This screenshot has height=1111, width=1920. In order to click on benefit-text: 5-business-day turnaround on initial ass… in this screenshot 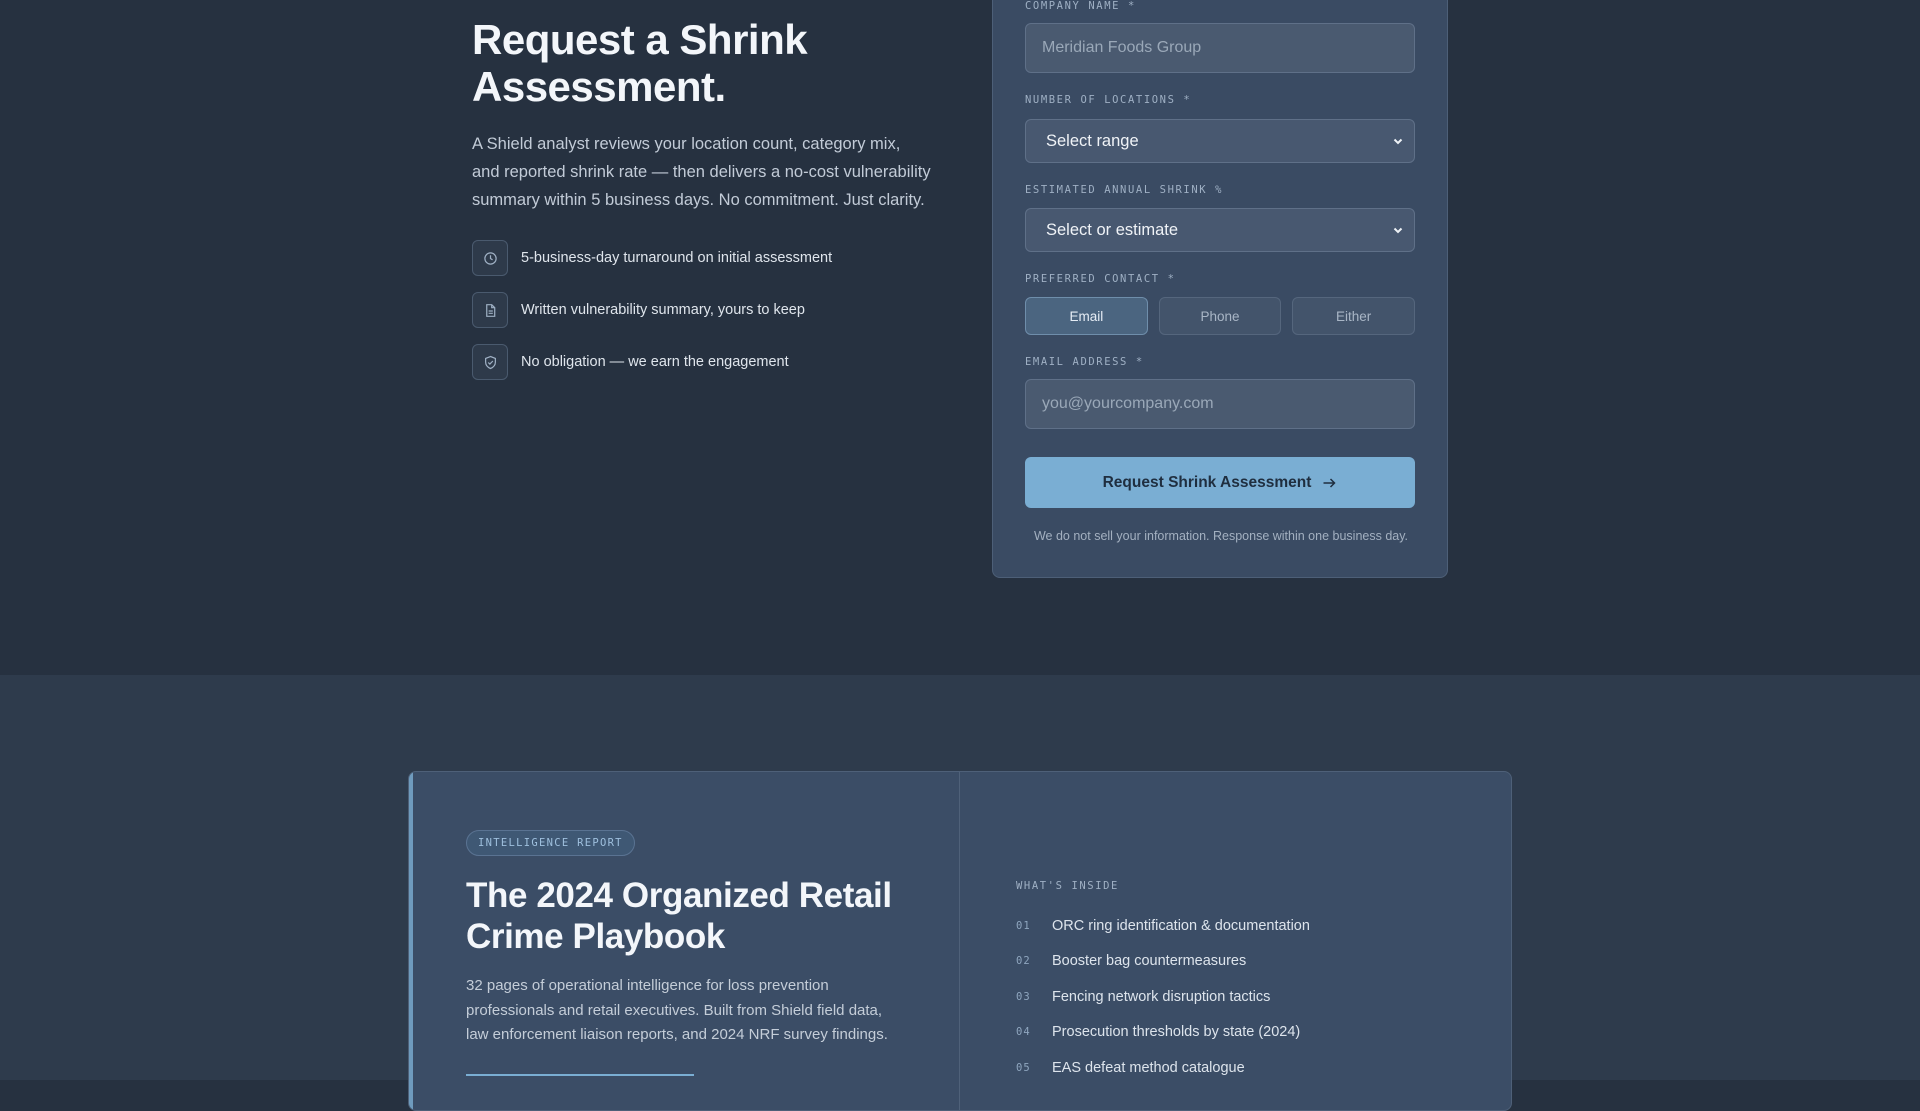, I will do `click(677, 258)`.